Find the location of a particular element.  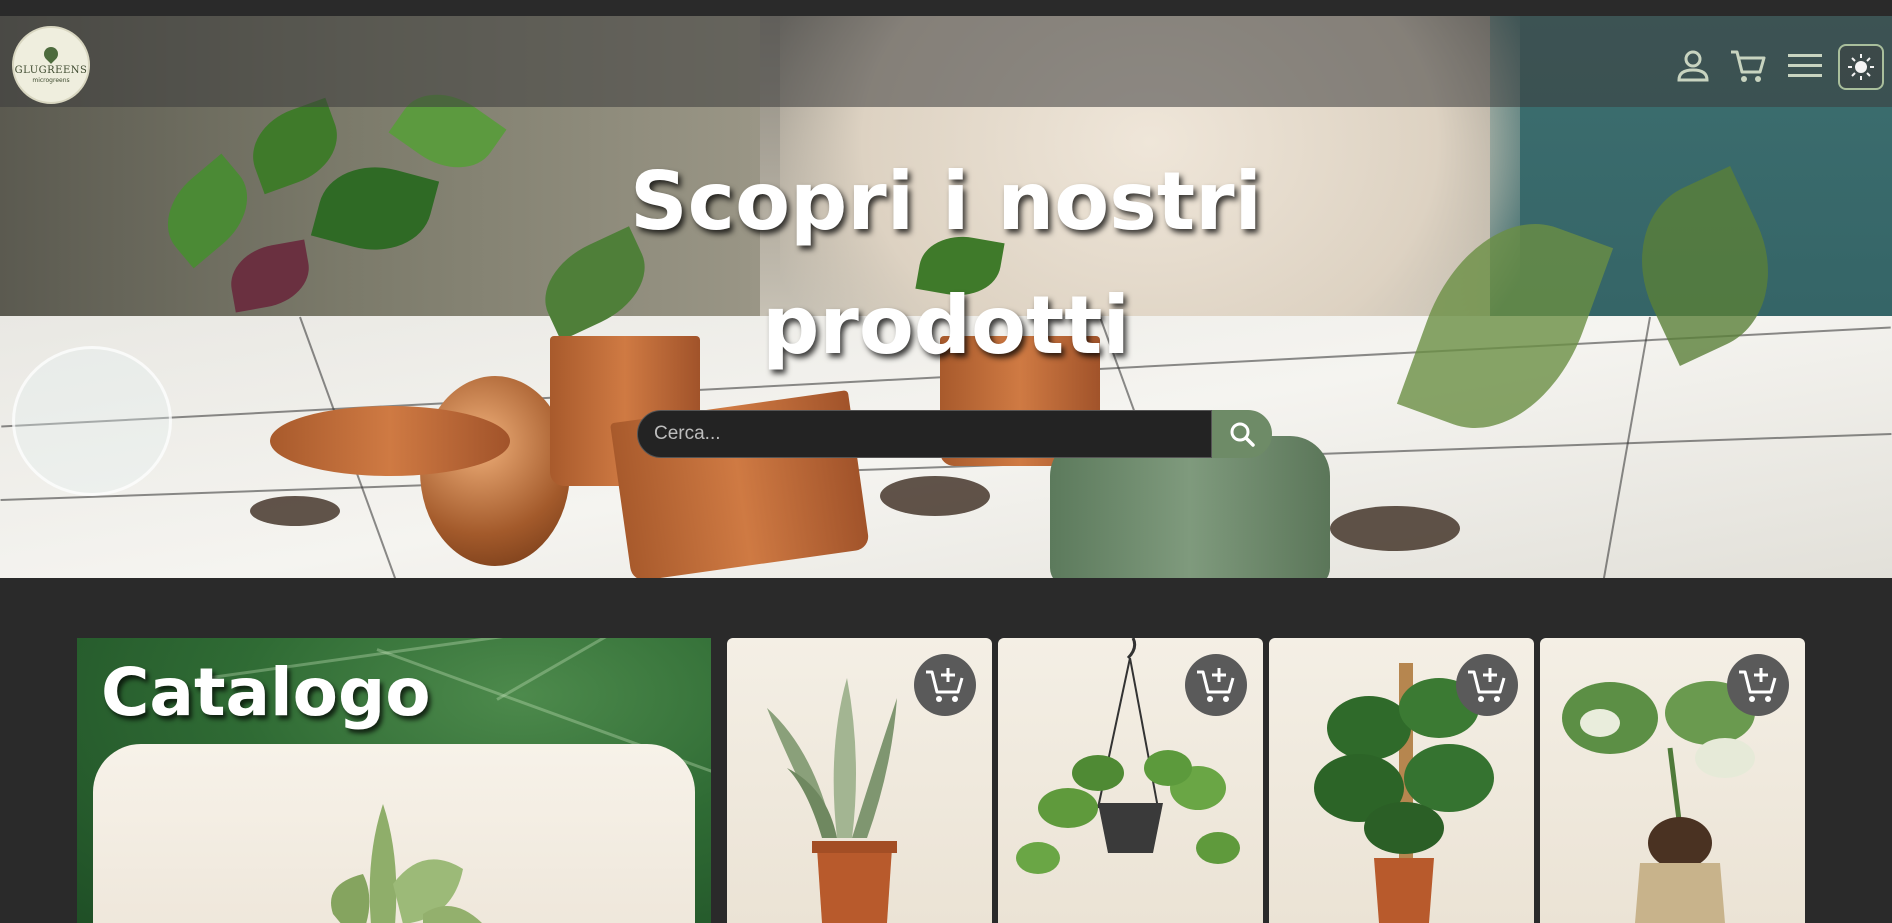

sprout-icon is located at coordinates (51, 53).